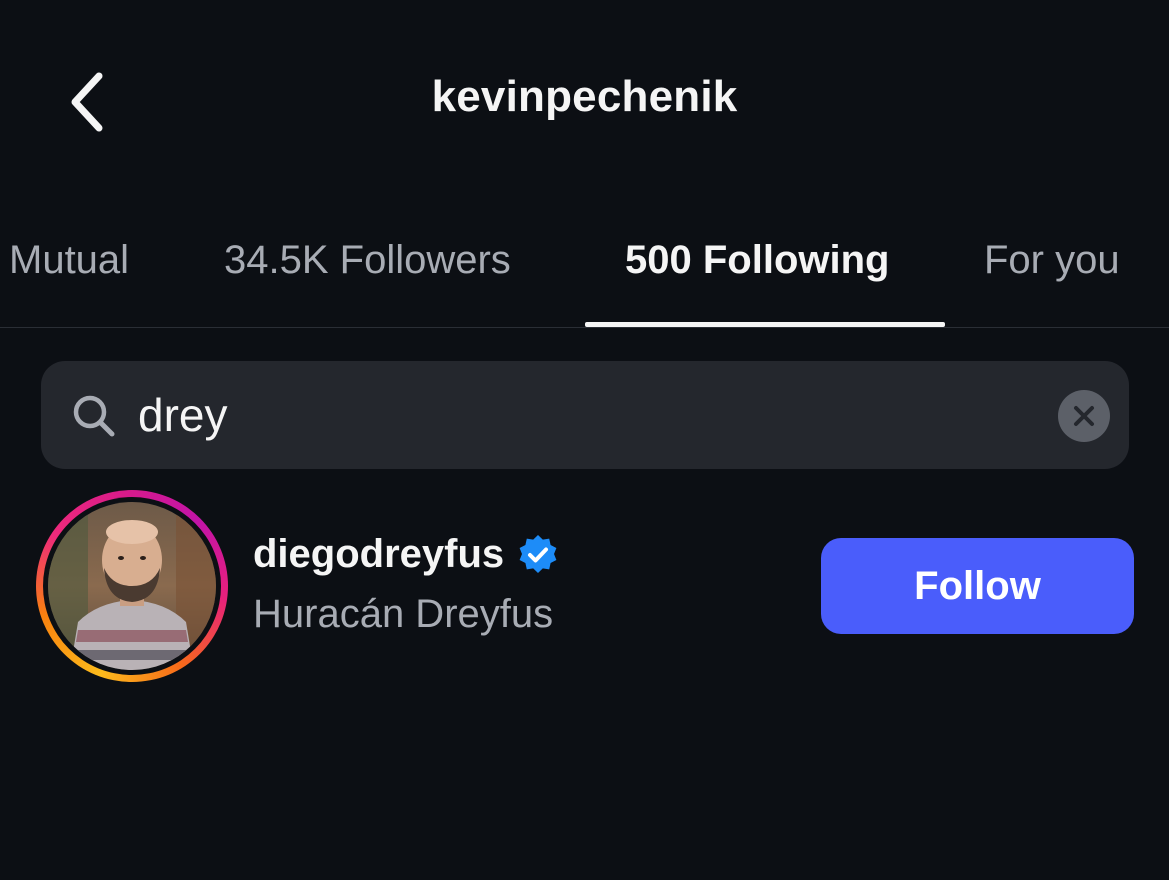 The height and width of the screenshot is (880, 1169). I want to click on tab-following: 500 Following, so click(757, 260).